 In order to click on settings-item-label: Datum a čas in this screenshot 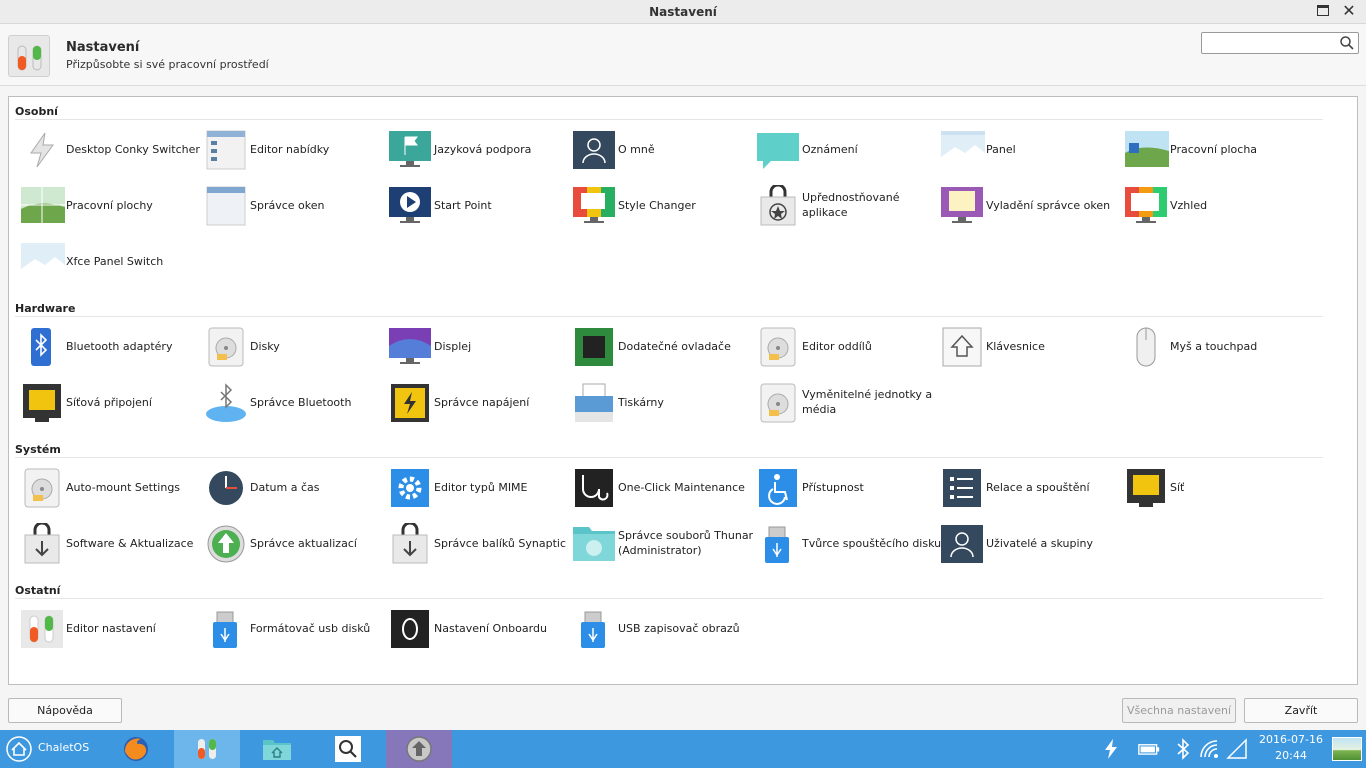, I will do `click(285, 487)`.